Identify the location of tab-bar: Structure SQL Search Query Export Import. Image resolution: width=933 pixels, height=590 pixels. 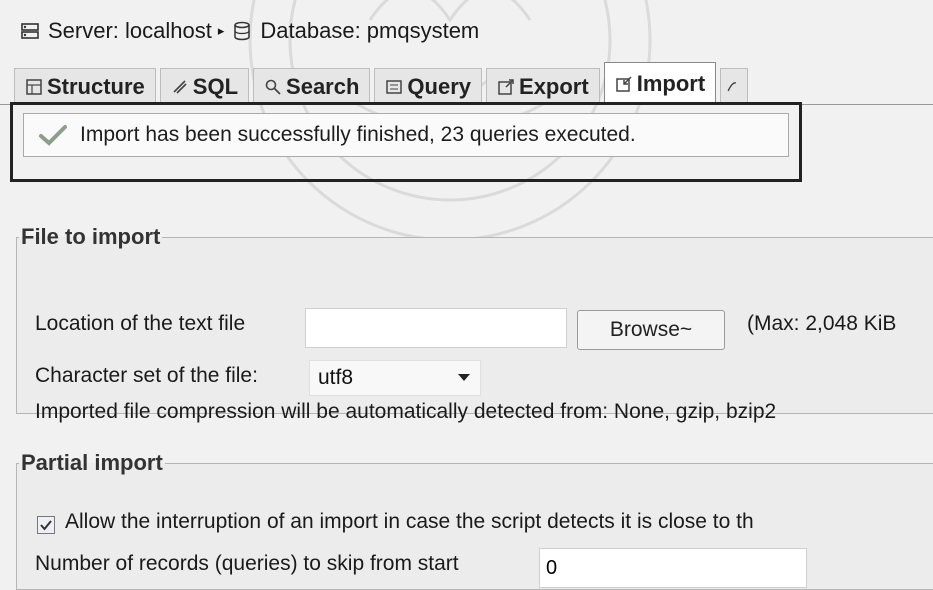
(466, 83).